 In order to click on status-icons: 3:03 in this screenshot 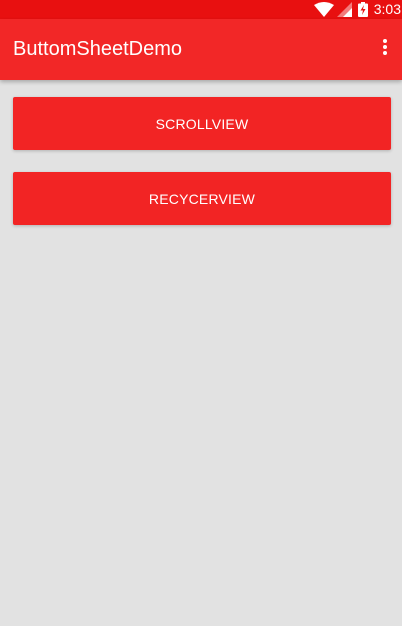, I will do `click(357, 9)`.